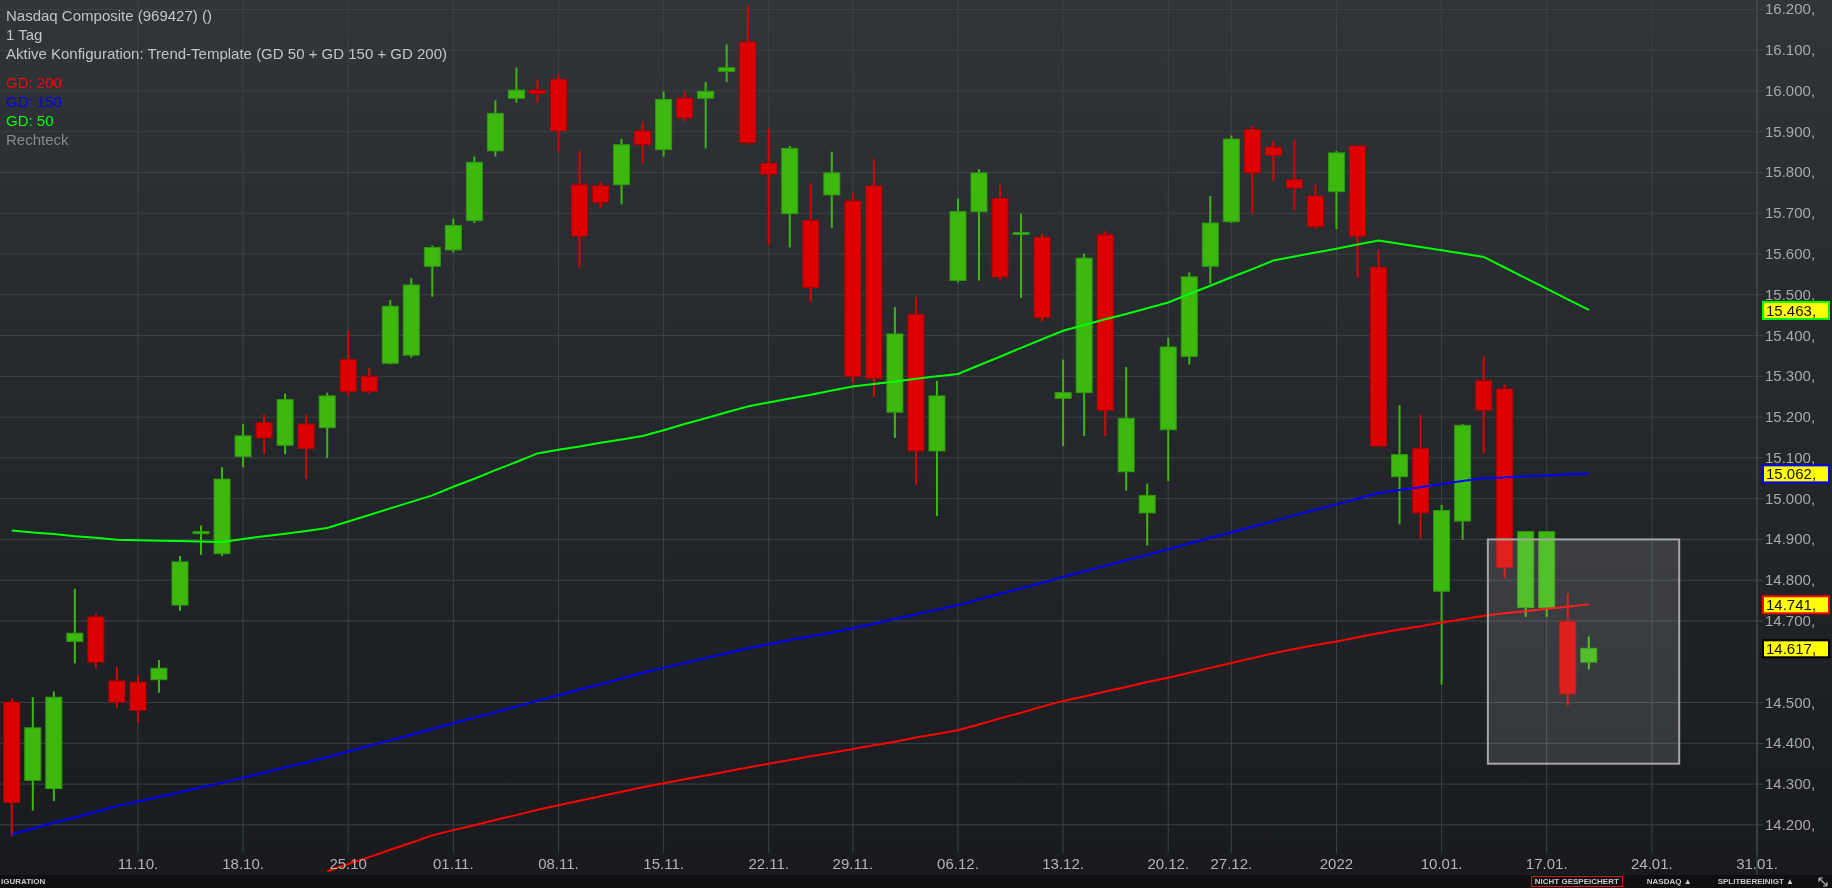 The image size is (1832, 888). What do you see at coordinates (1791, 474) in the screenshot?
I see `price-label: 15.062,` at bounding box center [1791, 474].